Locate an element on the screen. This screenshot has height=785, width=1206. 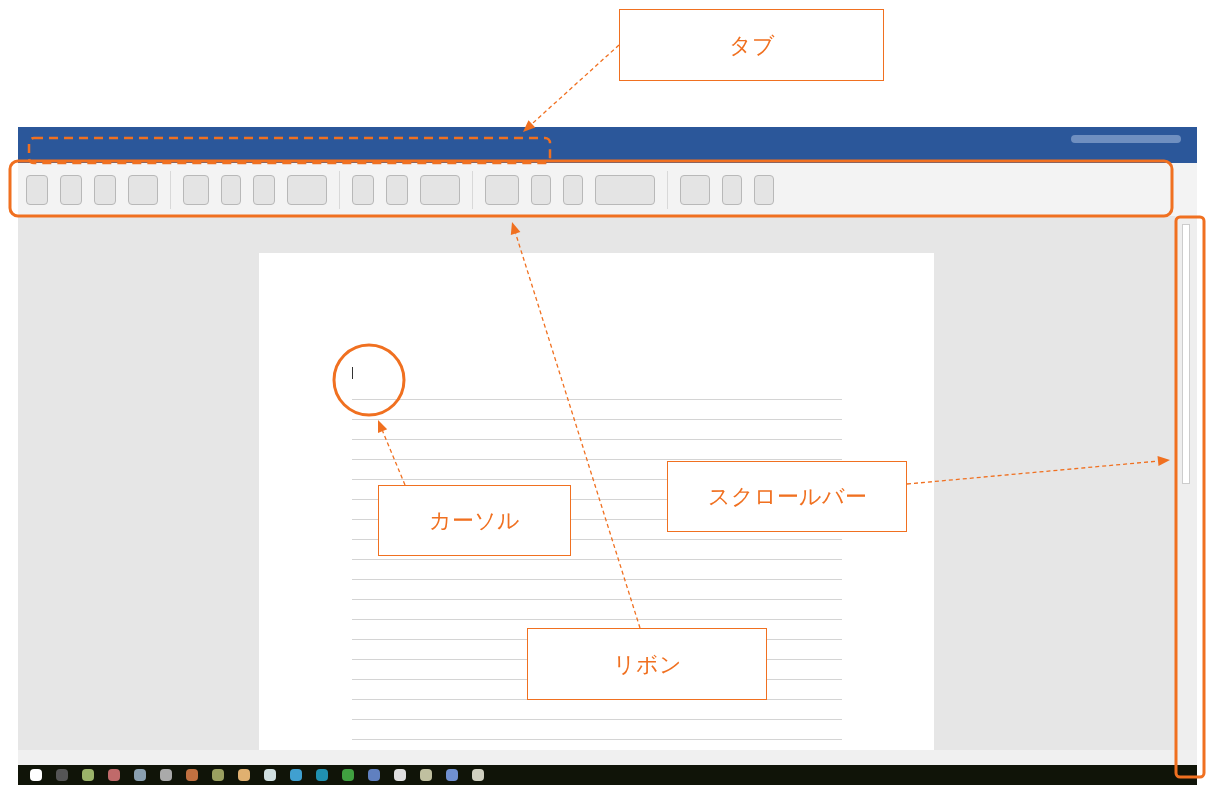
callout-label: スクロールバー is located at coordinates (787, 497).